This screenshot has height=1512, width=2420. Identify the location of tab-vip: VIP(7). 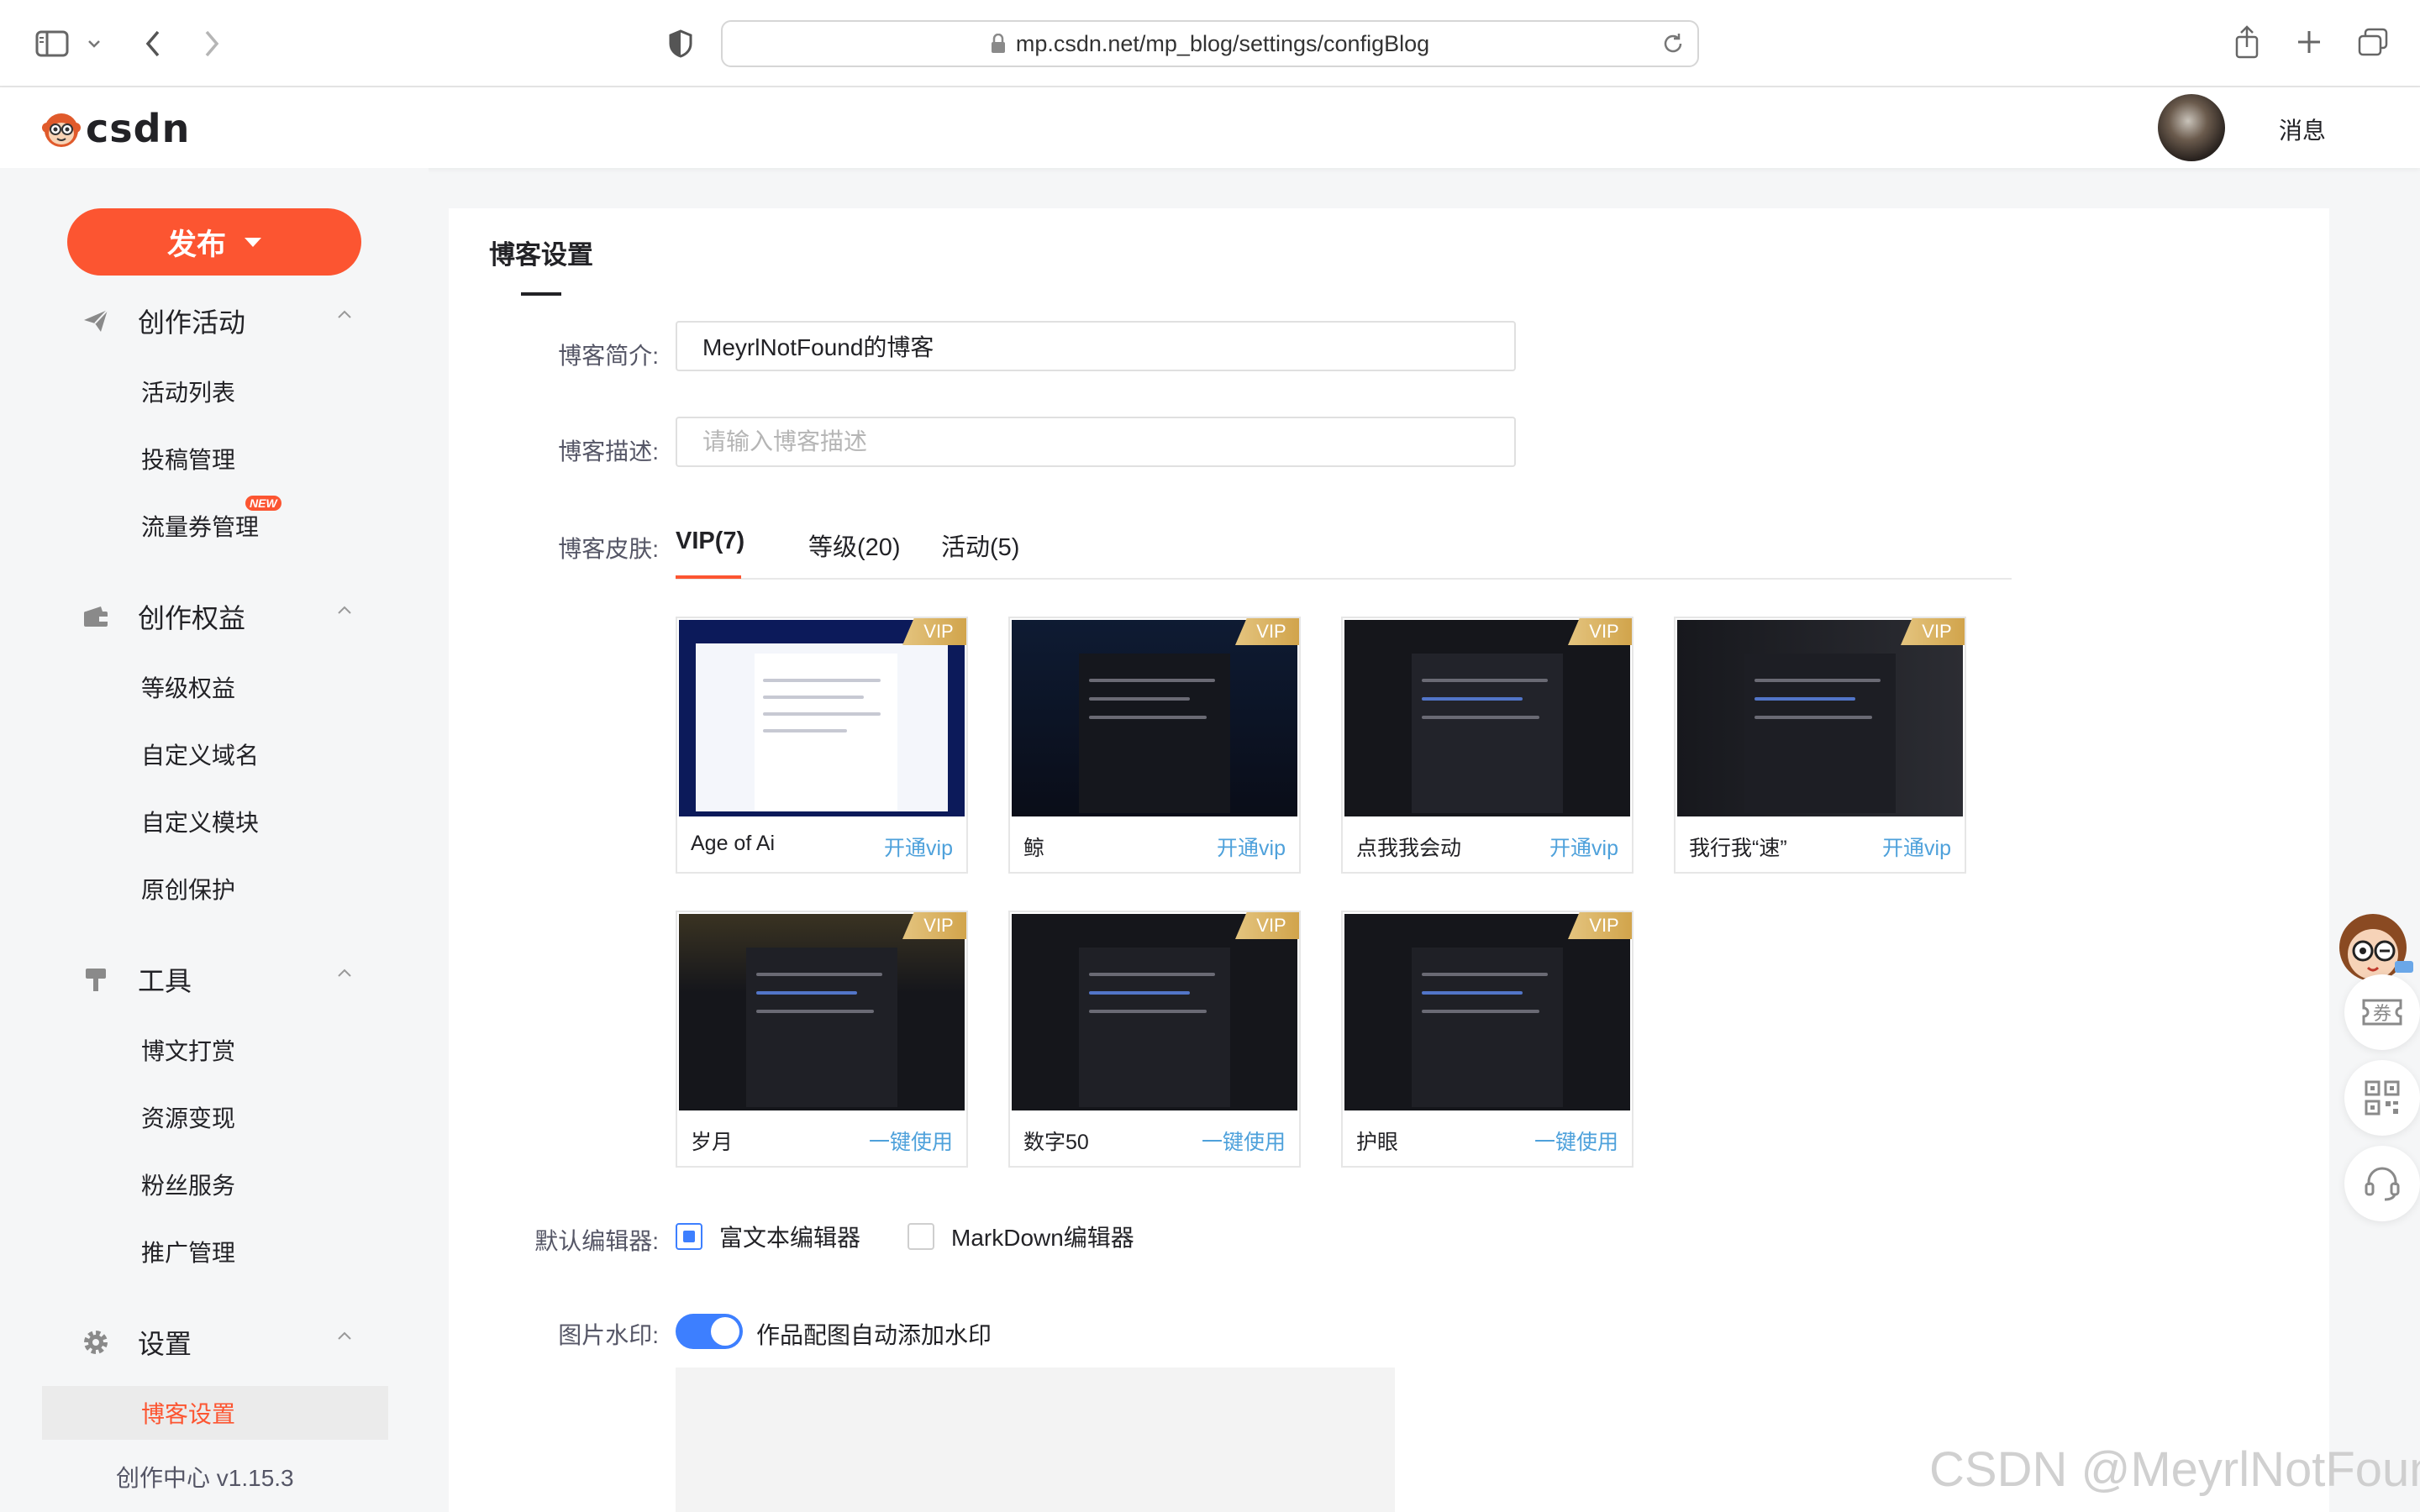
(710, 541).